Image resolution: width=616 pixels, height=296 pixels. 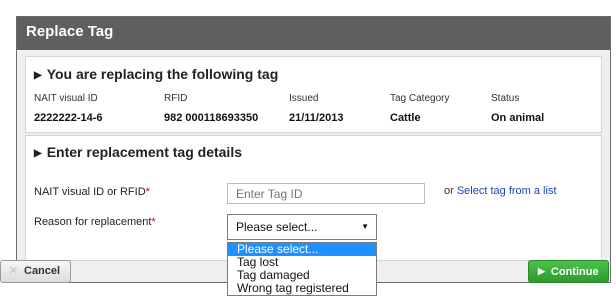 What do you see at coordinates (144, 152) in the screenshot?
I see `replacement-heading-text: Enter replacement tag details` at bounding box center [144, 152].